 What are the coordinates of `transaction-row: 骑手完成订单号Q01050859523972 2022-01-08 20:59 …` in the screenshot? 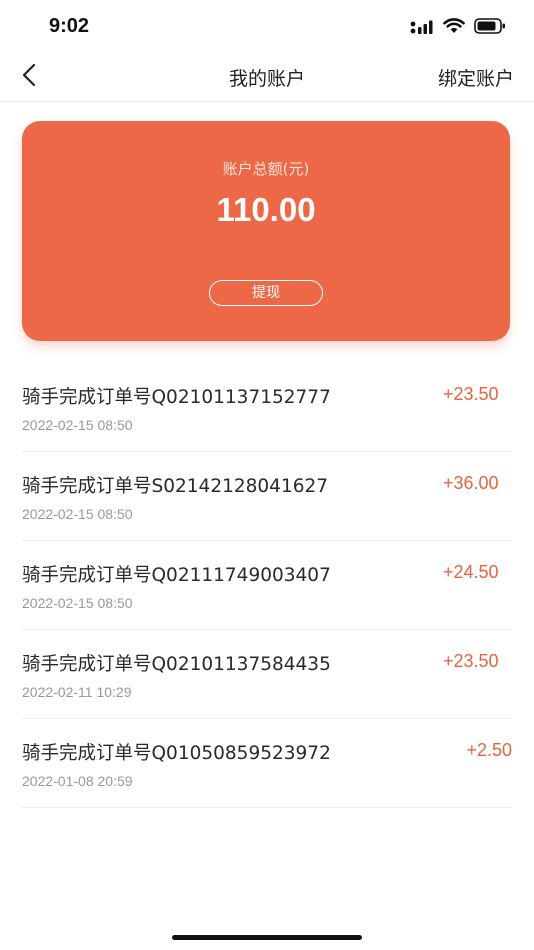 It's located at (267, 763).